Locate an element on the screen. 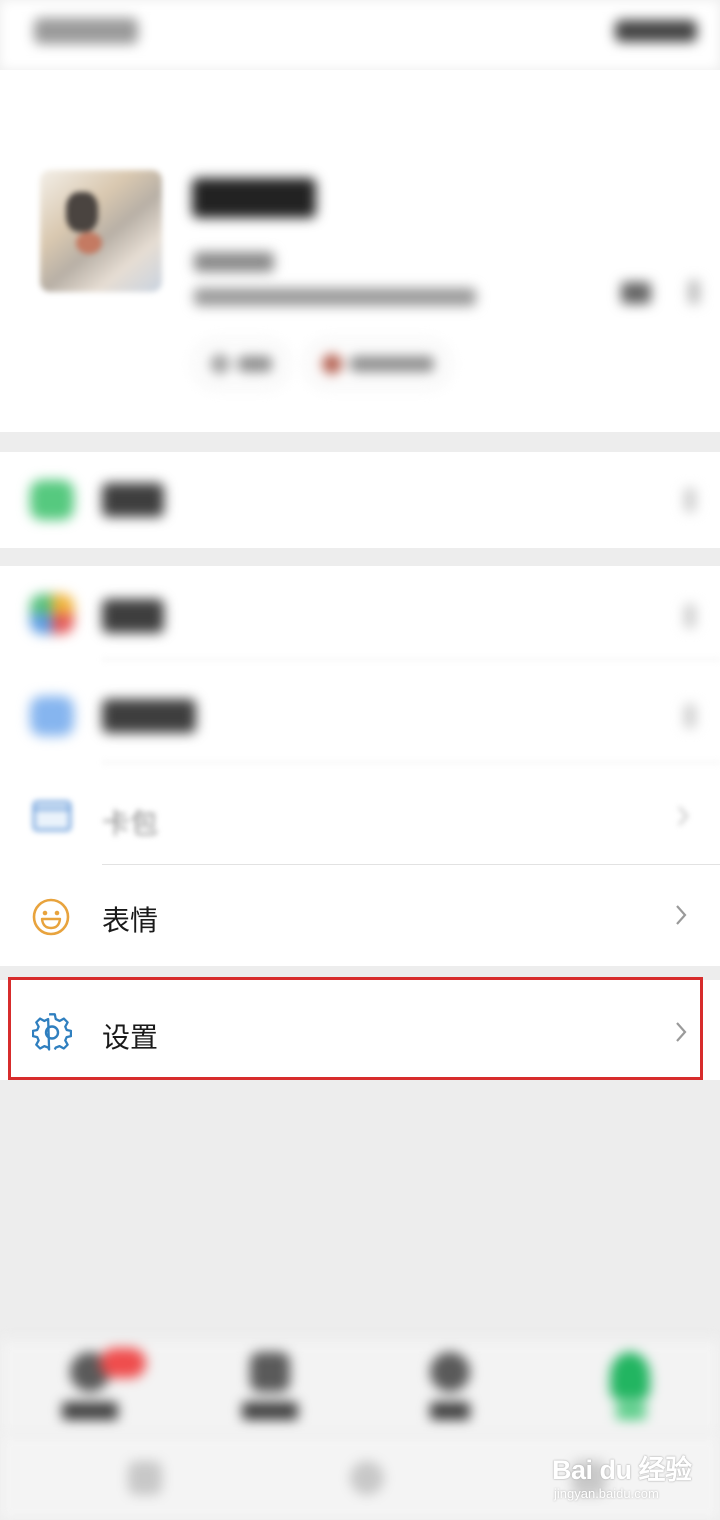 The width and height of the screenshot is (720, 1520). bottom-tab-bar is located at coordinates (360, 1387).